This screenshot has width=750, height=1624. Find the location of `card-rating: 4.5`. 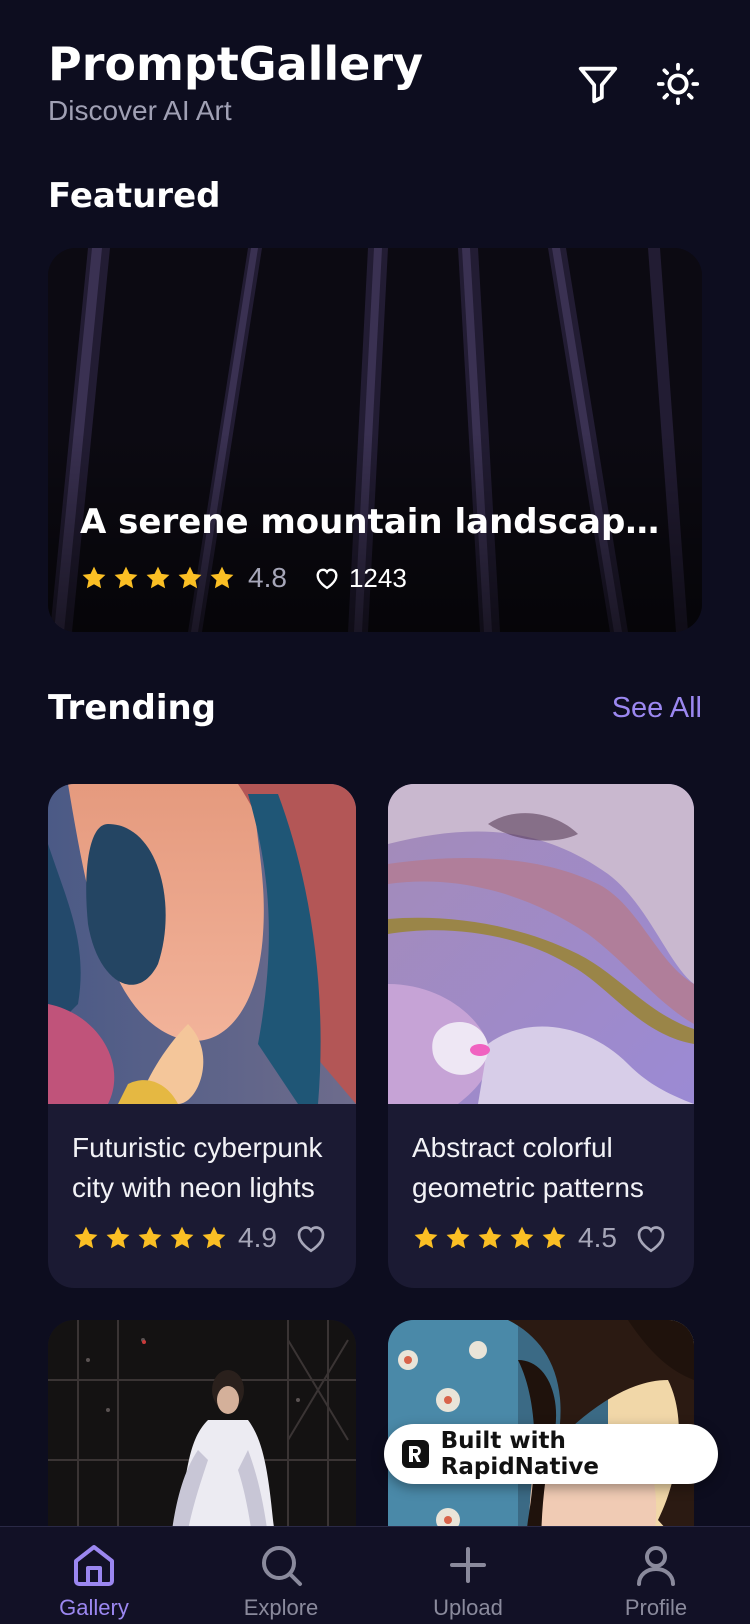

card-rating: 4.5 is located at coordinates (597, 1237).